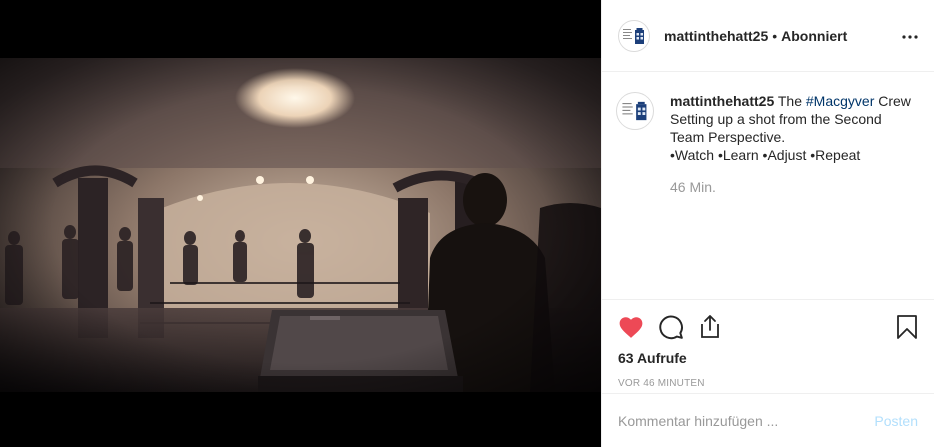 The height and width of the screenshot is (447, 934). What do you see at coordinates (840, 101) in the screenshot?
I see `hashtag-link: #Macgyver` at bounding box center [840, 101].